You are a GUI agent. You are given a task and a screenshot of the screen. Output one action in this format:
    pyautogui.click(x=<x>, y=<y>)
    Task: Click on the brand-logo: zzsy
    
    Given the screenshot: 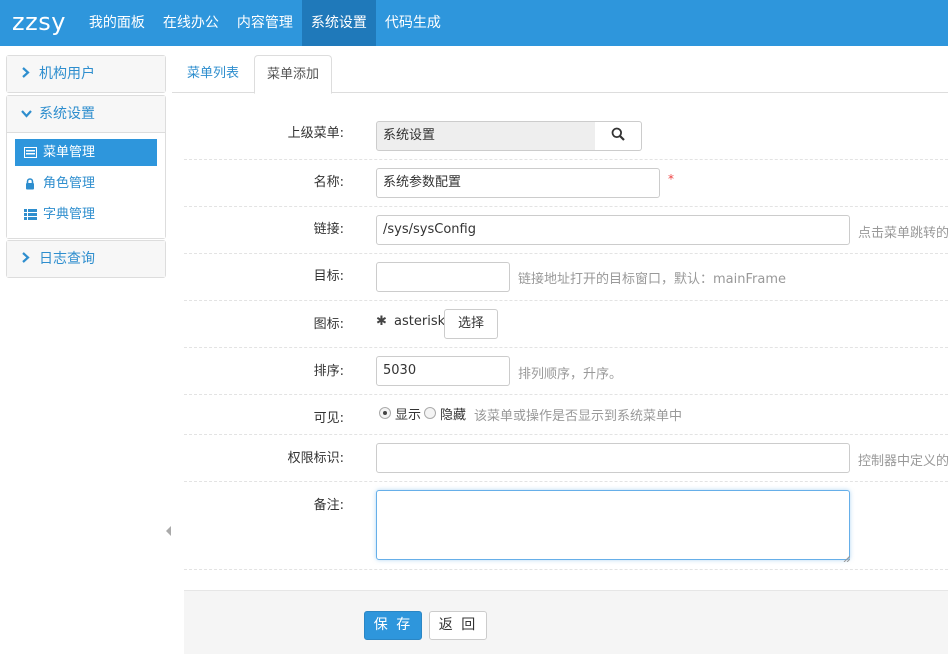 What is the action you would take?
    pyautogui.click(x=40, y=23)
    